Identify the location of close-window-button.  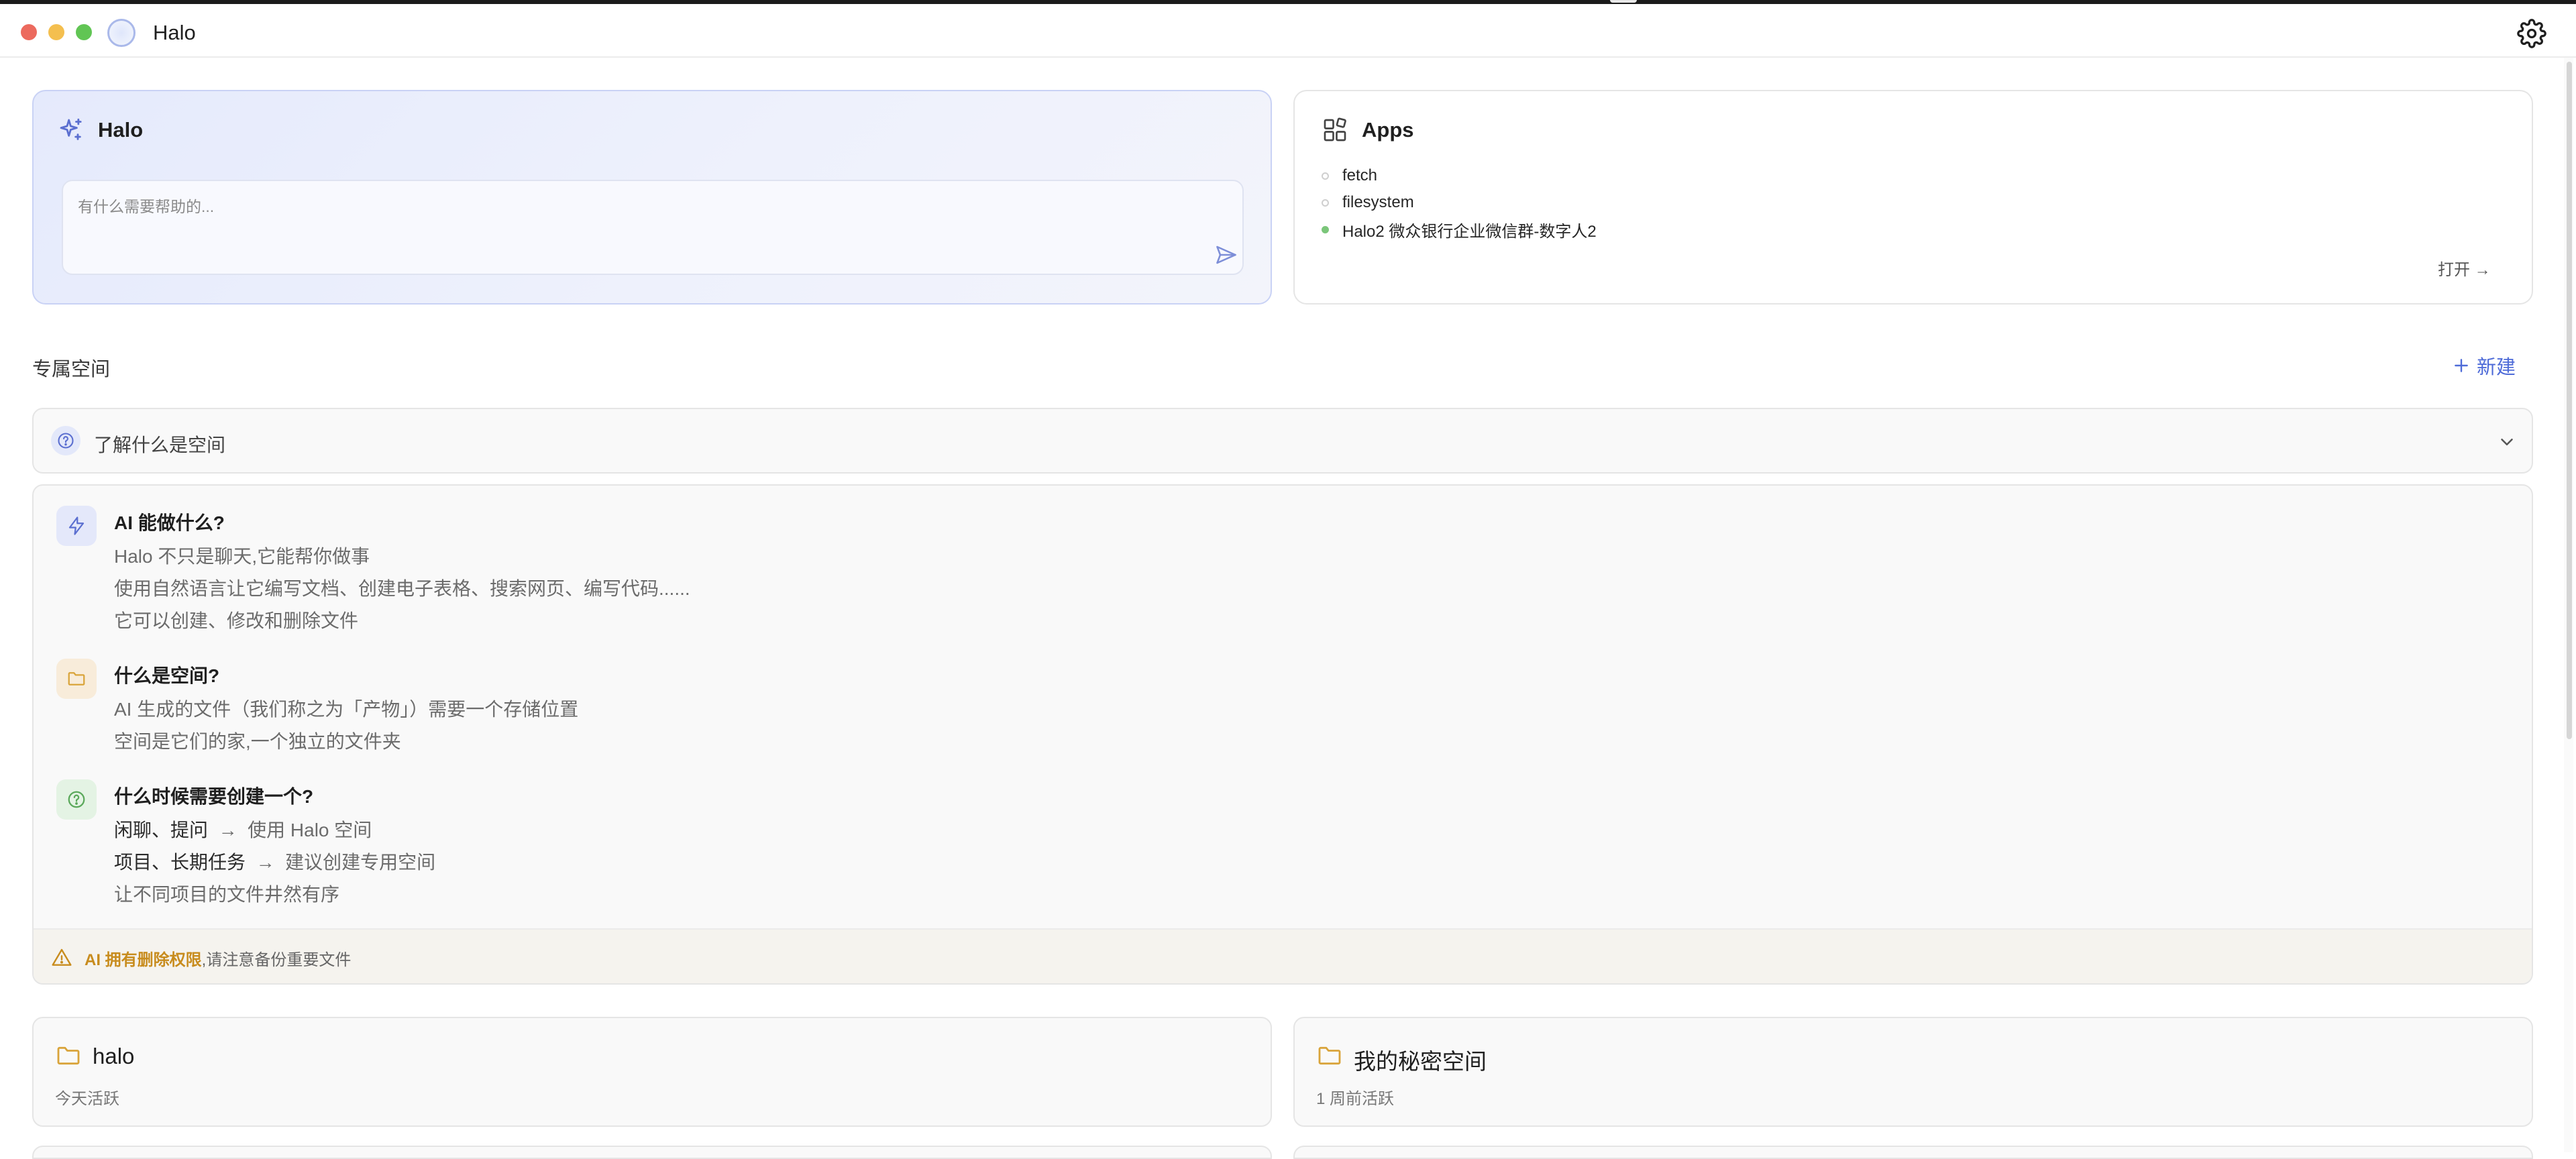
(29, 32).